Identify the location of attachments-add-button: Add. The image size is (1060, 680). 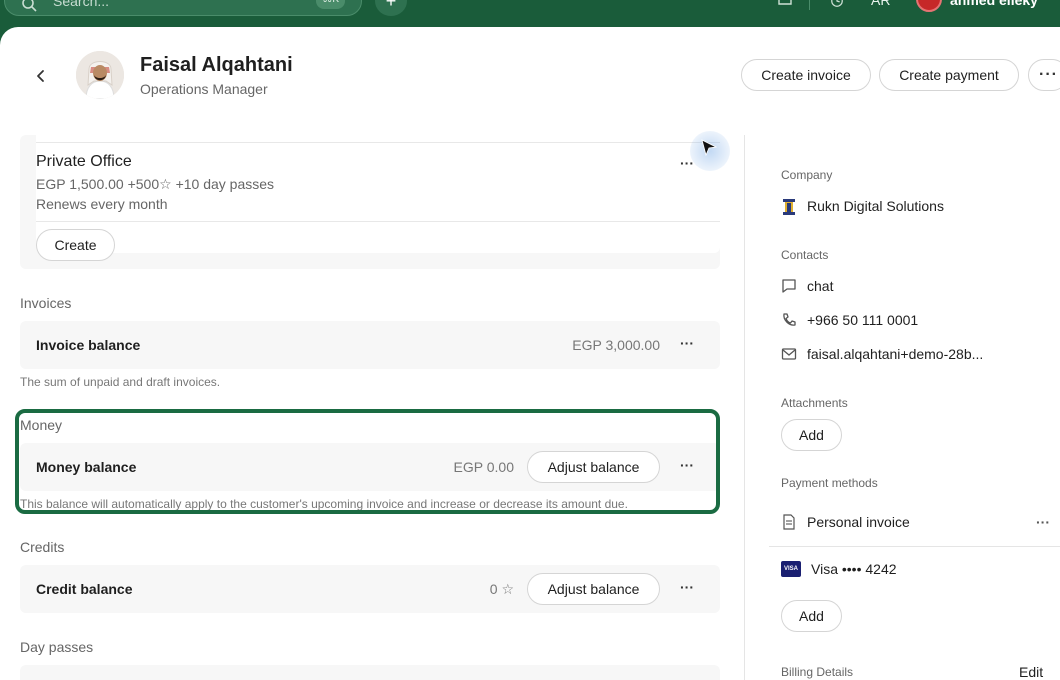
(811, 435).